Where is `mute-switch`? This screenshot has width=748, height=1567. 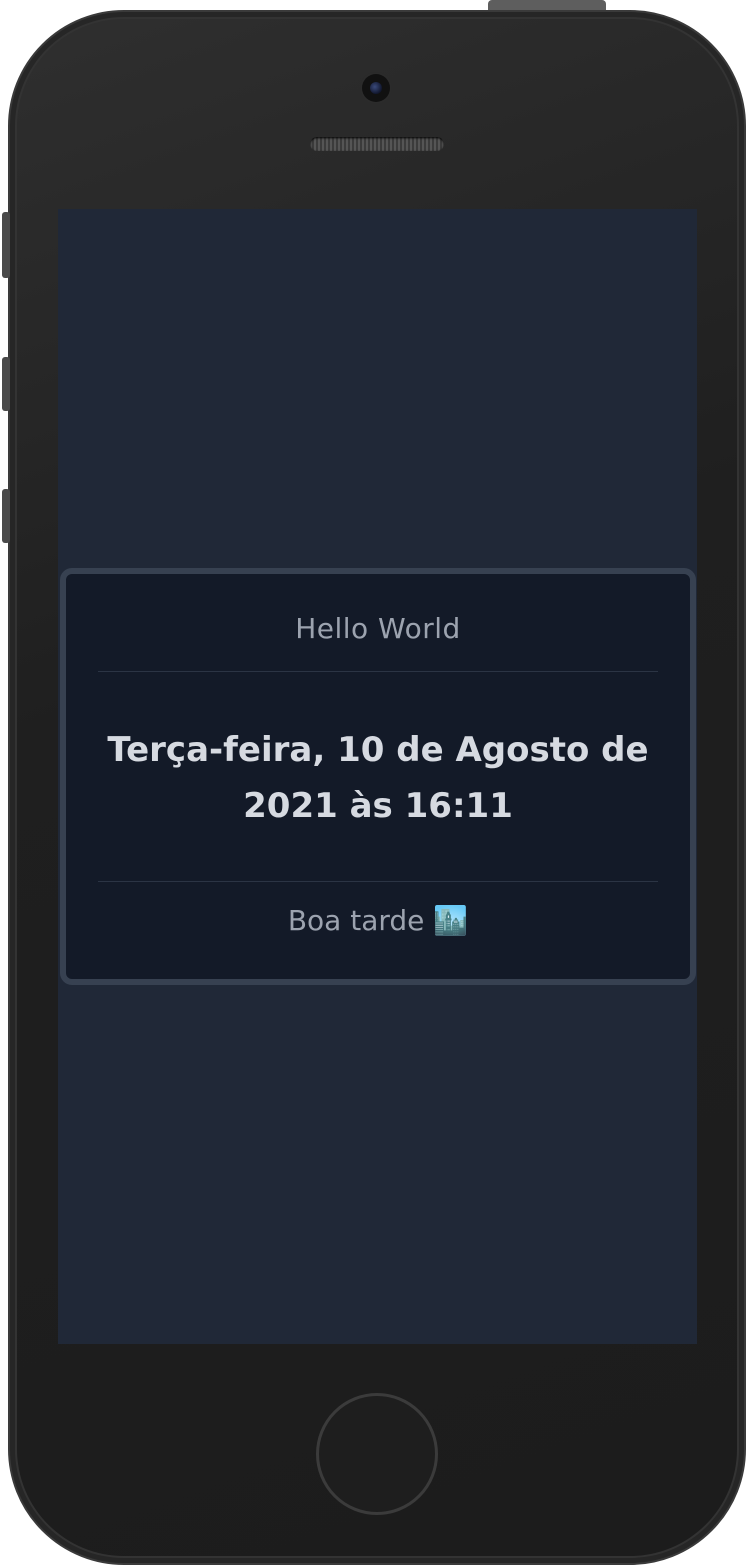 mute-switch is located at coordinates (6, 245).